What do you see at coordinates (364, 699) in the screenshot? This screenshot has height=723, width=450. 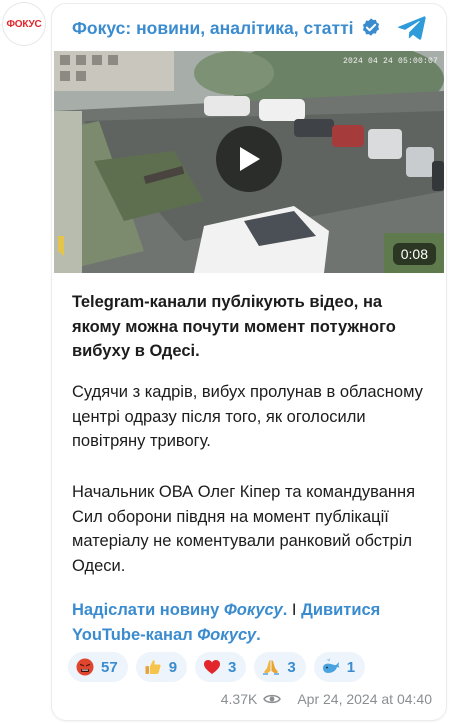 I see `post-date: Apr 24, 2024 at 04:40` at bounding box center [364, 699].